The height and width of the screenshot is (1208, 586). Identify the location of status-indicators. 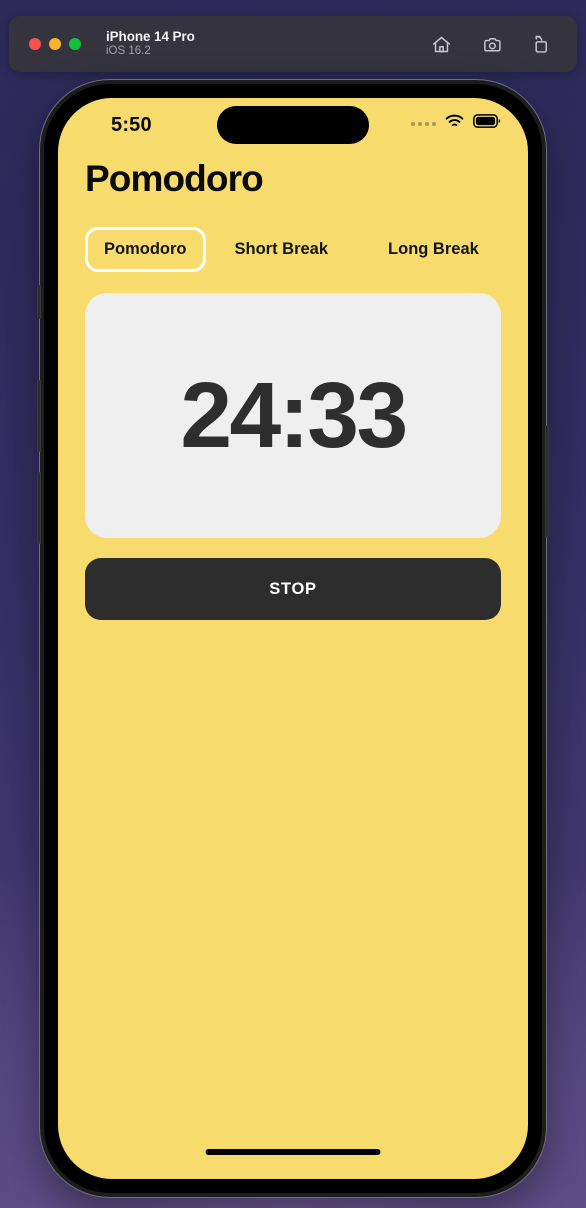
(456, 123).